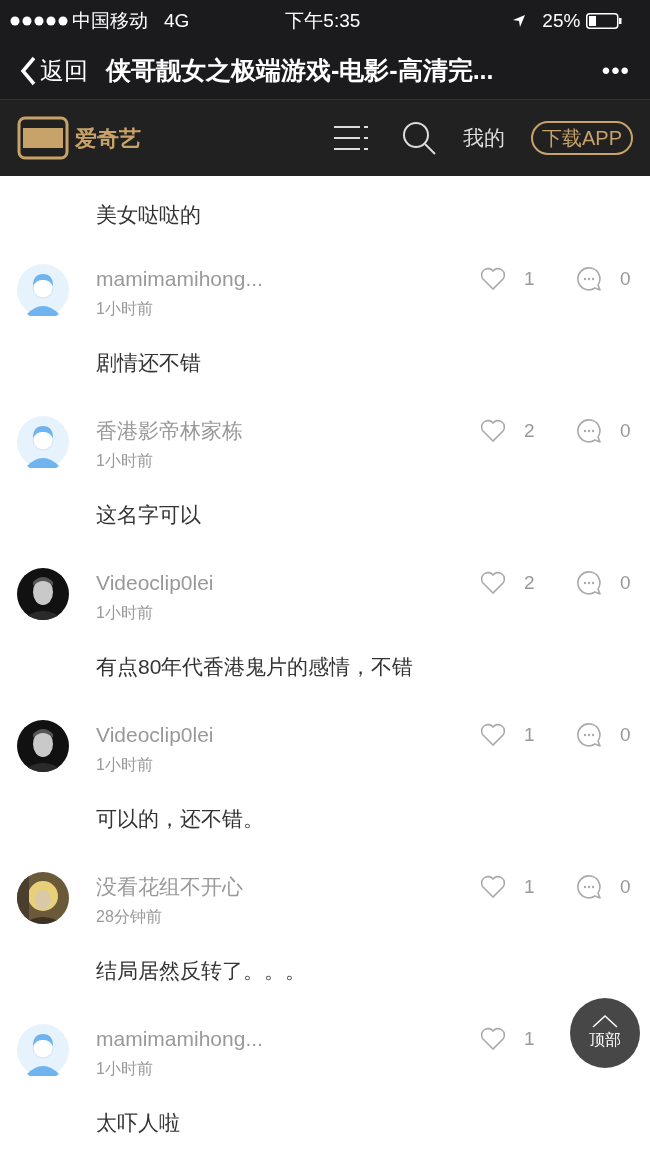 This screenshot has height=1156, width=650. Describe the element at coordinates (108, 138) in the screenshot. I see `logo-text: 爱奇艺` at that location.